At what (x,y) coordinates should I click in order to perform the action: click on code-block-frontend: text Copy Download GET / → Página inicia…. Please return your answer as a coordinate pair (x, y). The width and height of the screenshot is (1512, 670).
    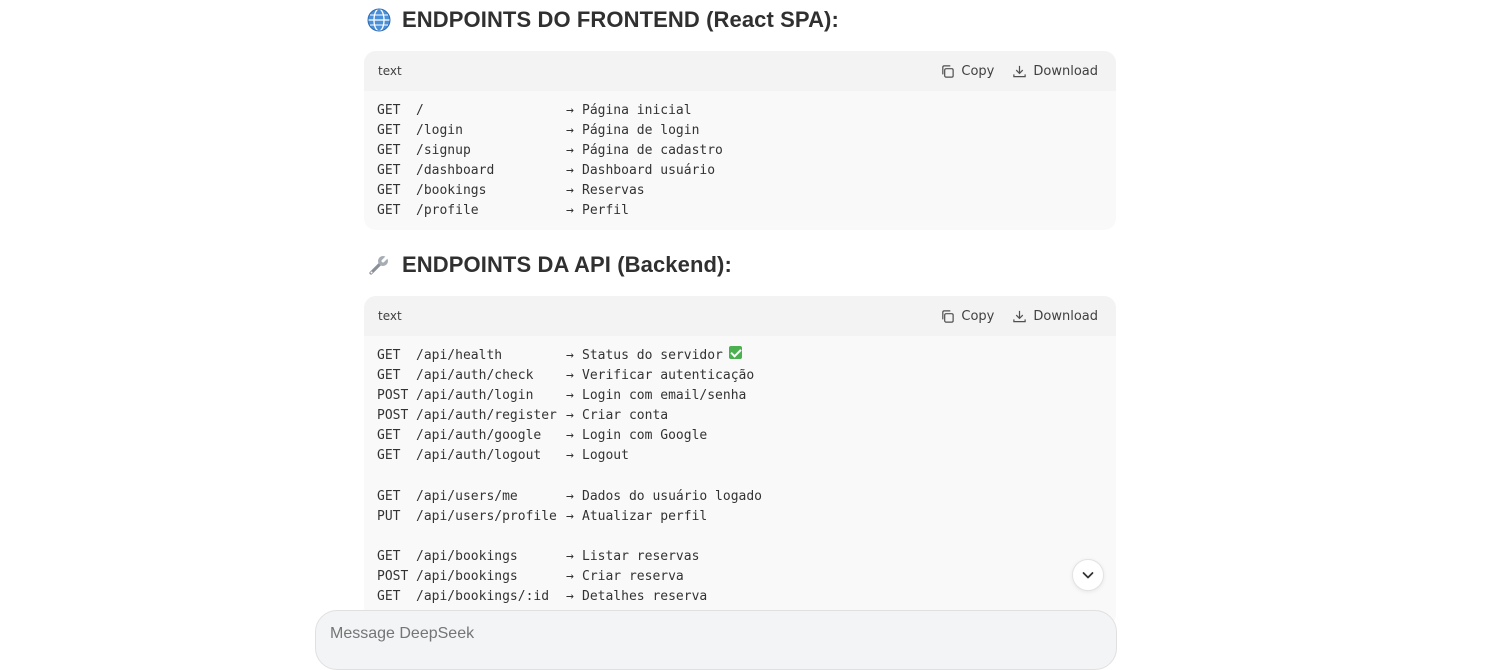
    Looking at the image, I should click on (740, 140).